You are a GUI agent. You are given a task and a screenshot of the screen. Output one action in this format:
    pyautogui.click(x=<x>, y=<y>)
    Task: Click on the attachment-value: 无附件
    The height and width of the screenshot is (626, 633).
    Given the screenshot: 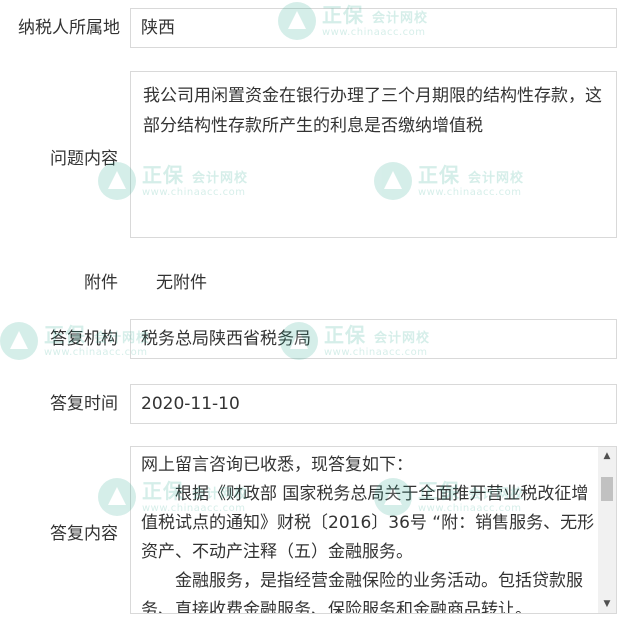 What is the action you would take?
    pyautogui.click(x=181, y=283)
    